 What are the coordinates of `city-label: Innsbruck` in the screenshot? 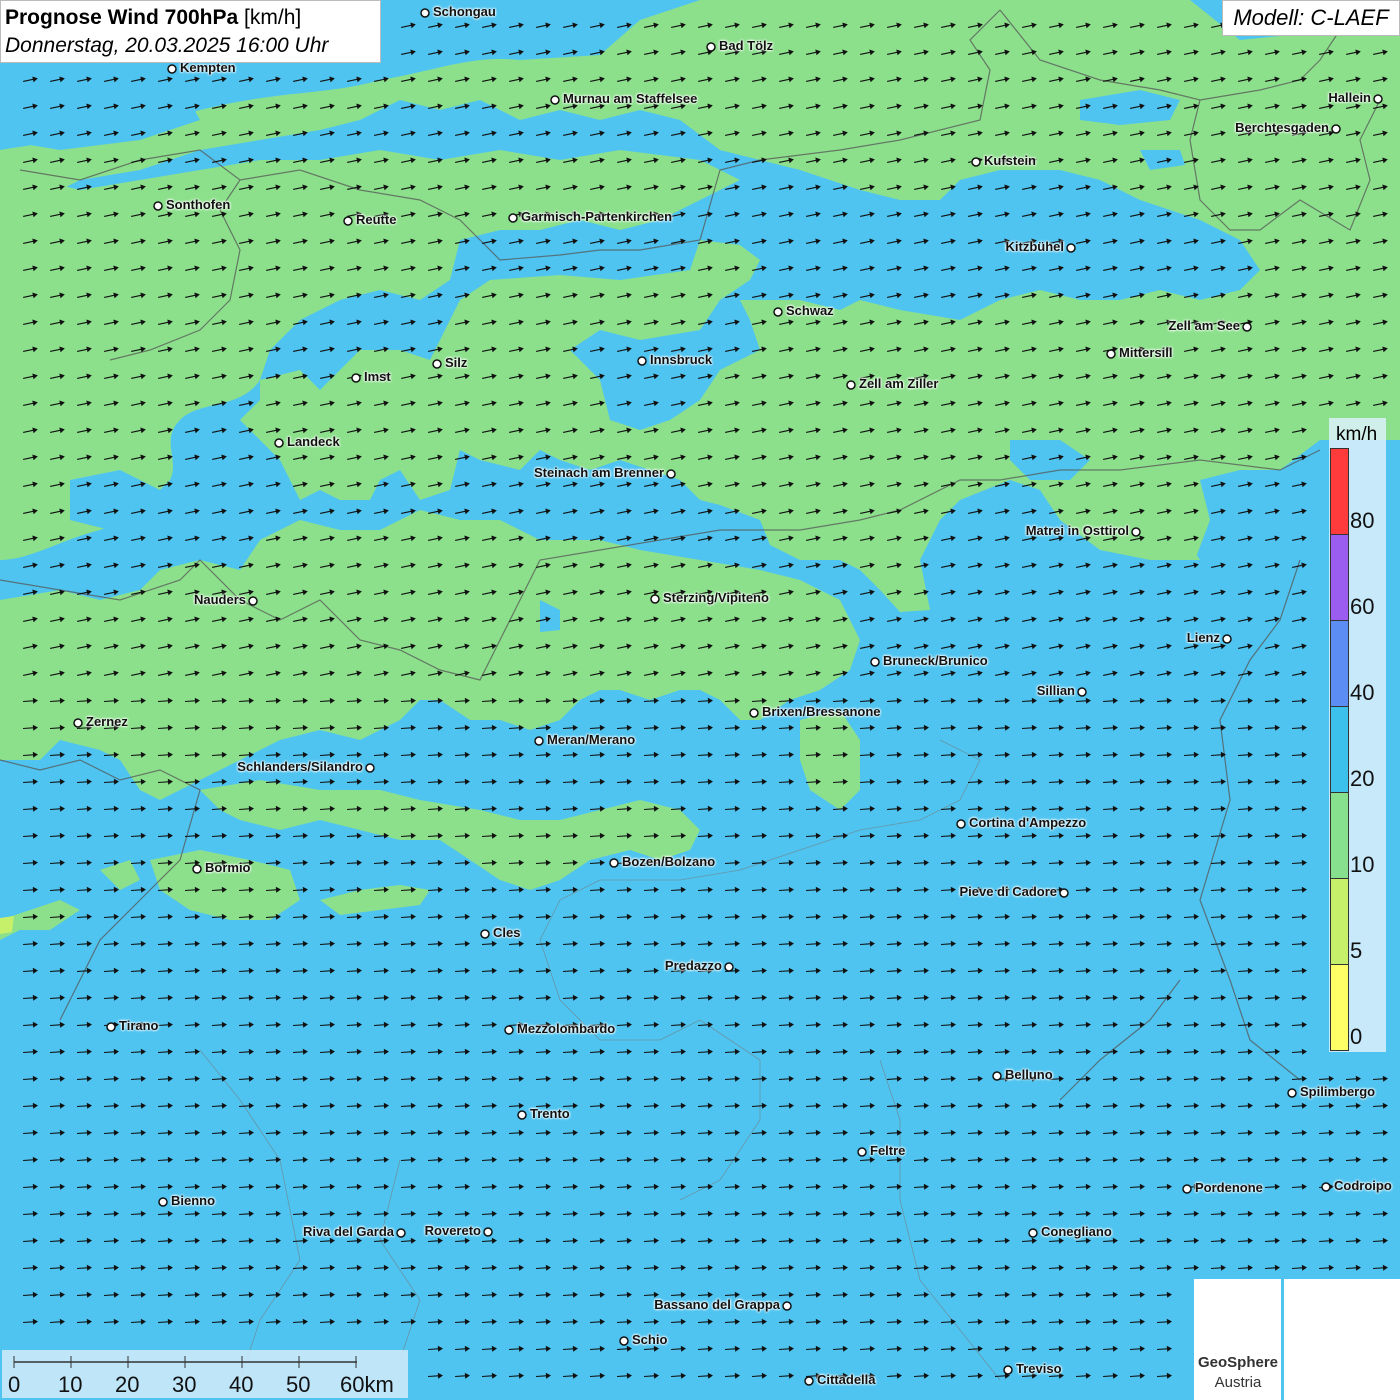 It's located at (681, 359).